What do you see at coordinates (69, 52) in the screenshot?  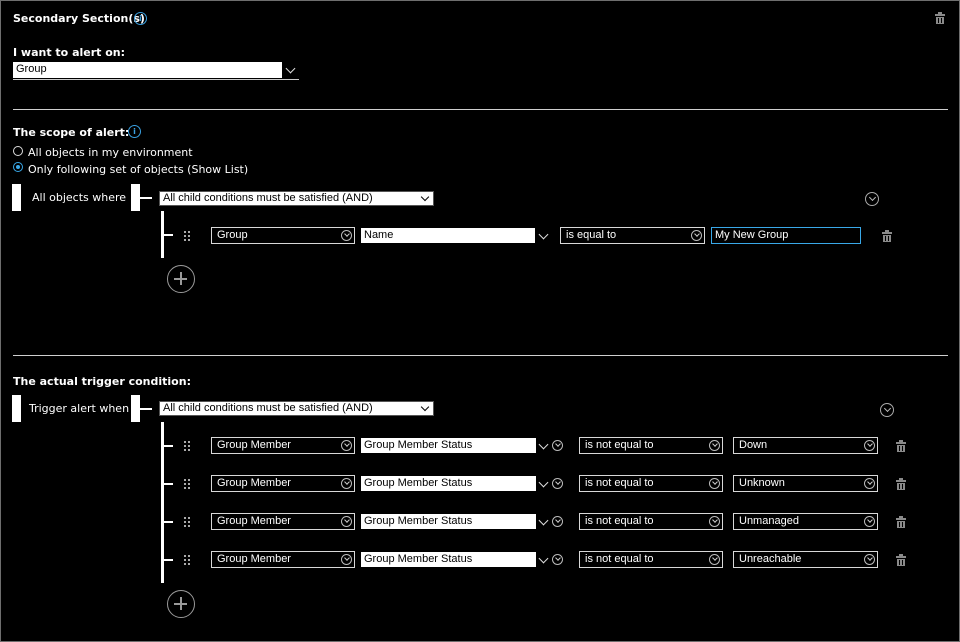 I see `alert-on-label: I want to alert on:` at bounding box center [69, 52].